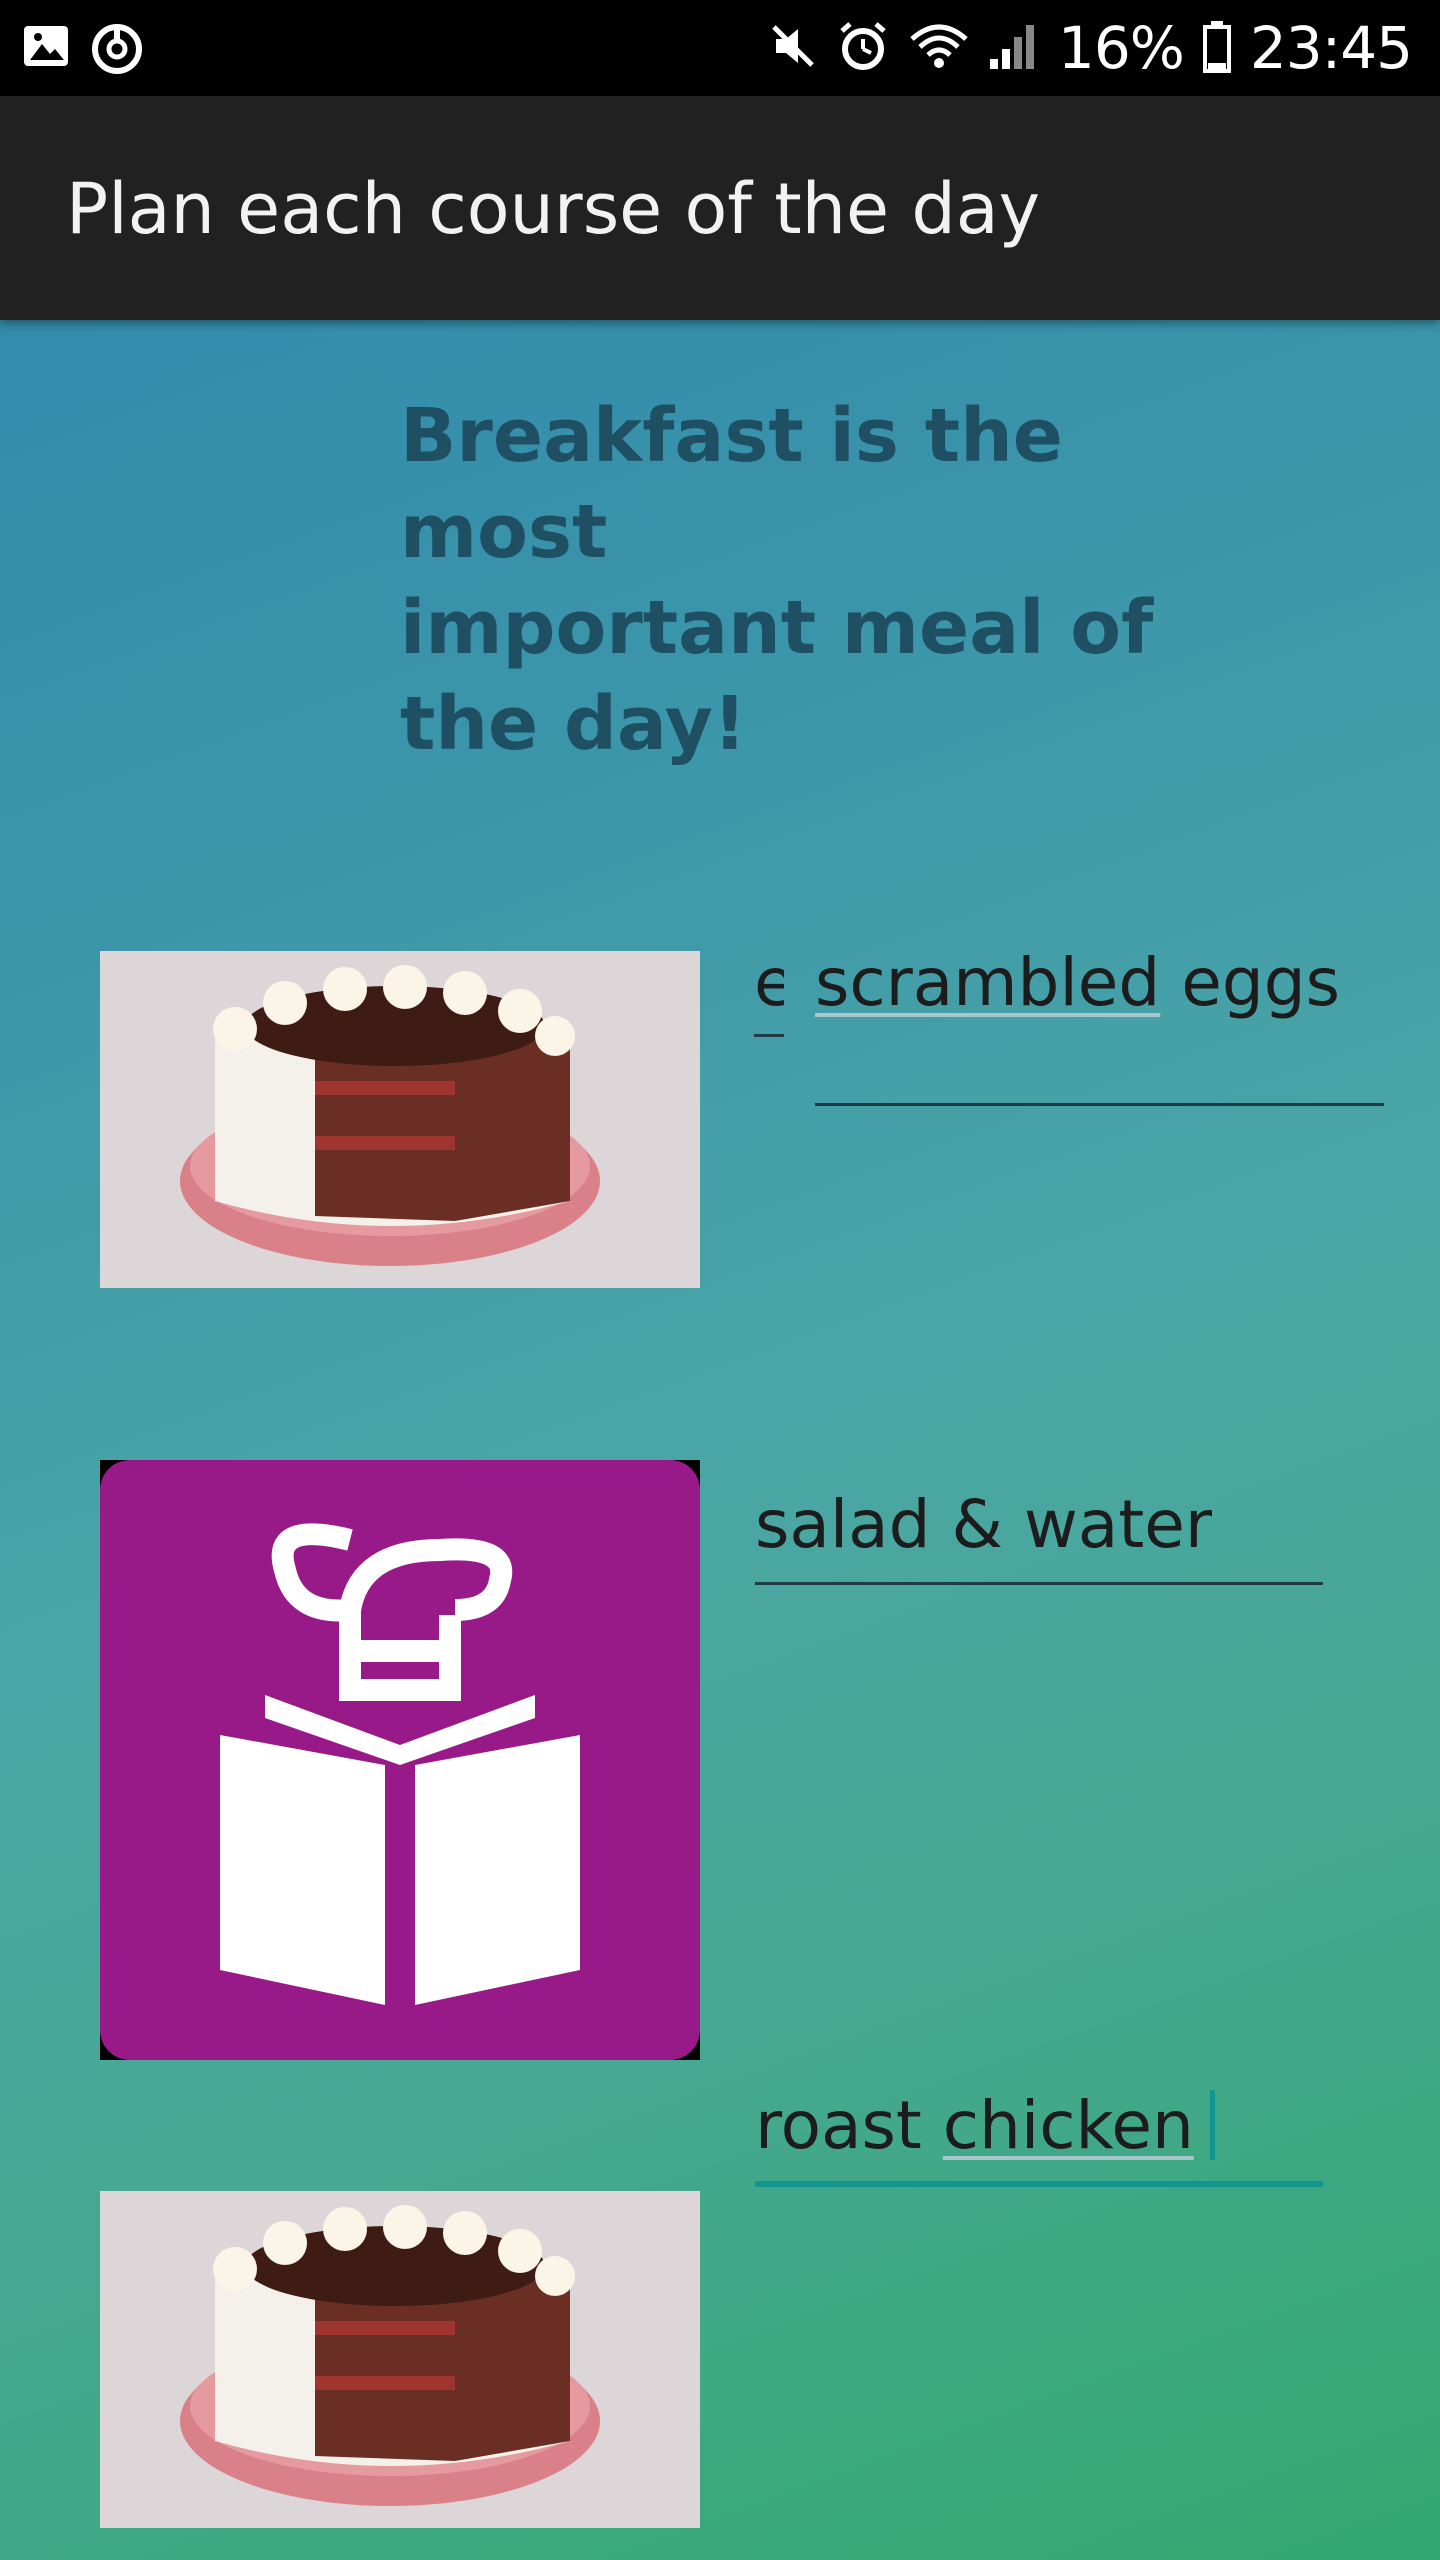 The width and height of the screenshot is (1440, 2560). Describe the element at coordinates (769, 1035) in the screenshot. I see `clipped-field-underline` at that location.